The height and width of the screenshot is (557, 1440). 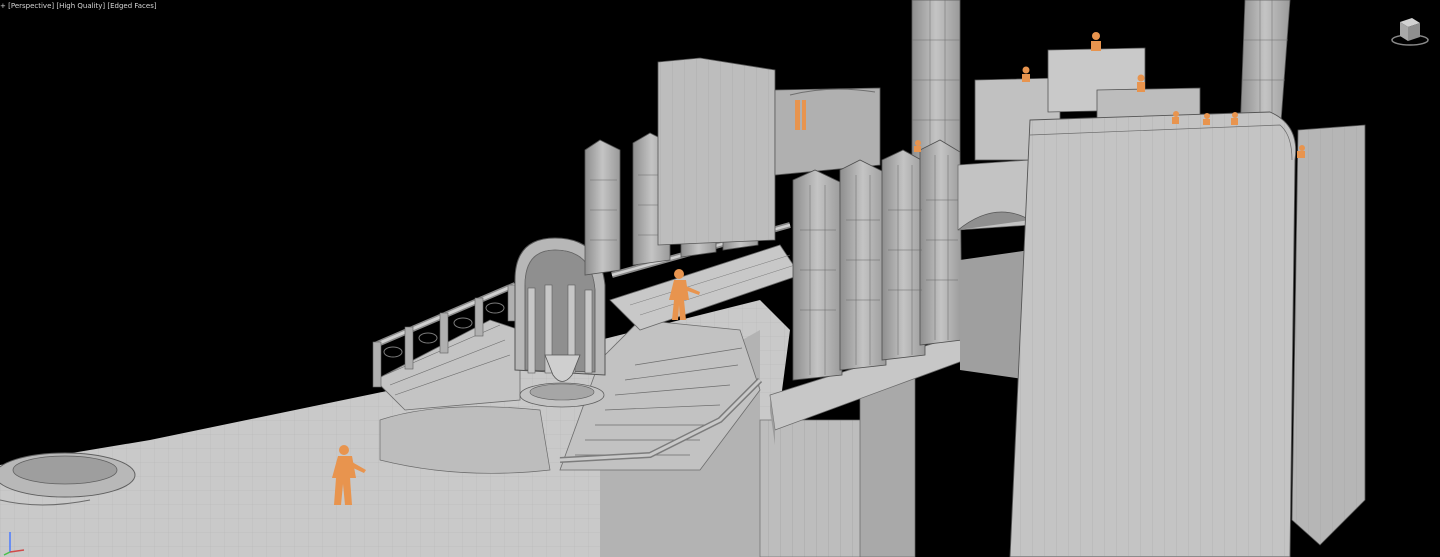 I want to click on viewport-edged-faces: Edged Faces, so click(x=132, y=6).